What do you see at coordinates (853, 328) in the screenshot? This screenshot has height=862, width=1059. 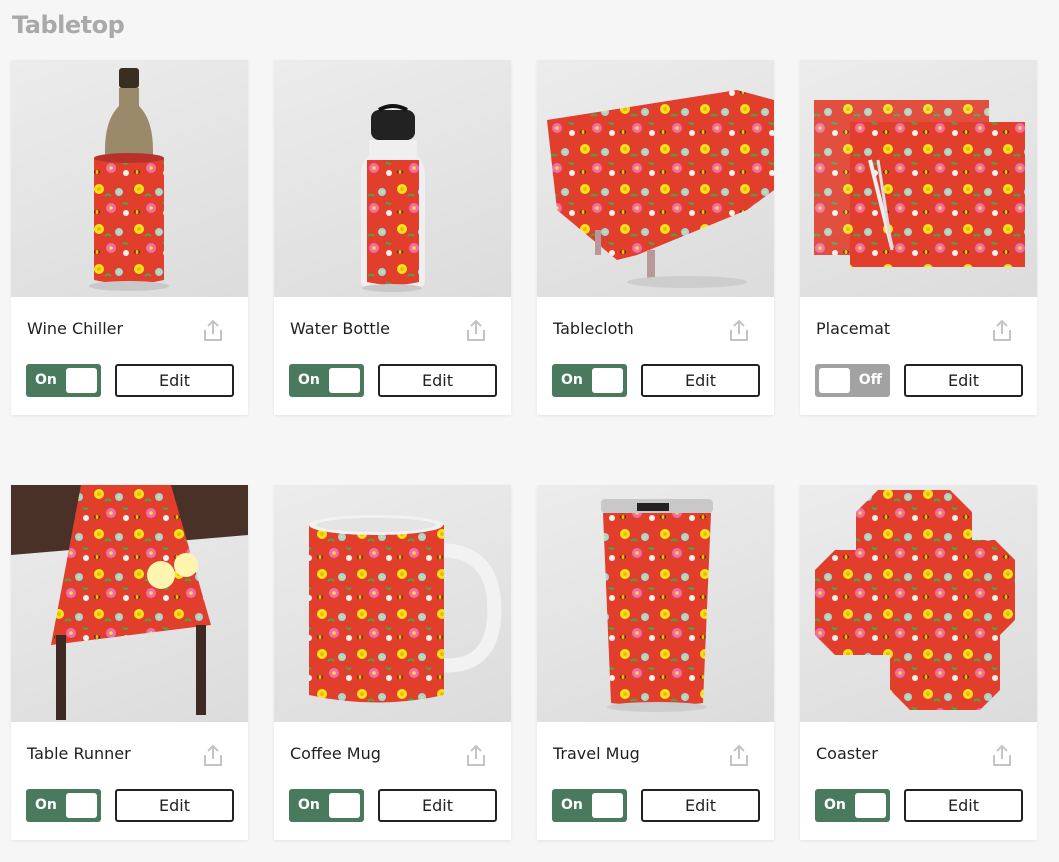 I see `product-name: Placemat` at bounding box center [853, 328].